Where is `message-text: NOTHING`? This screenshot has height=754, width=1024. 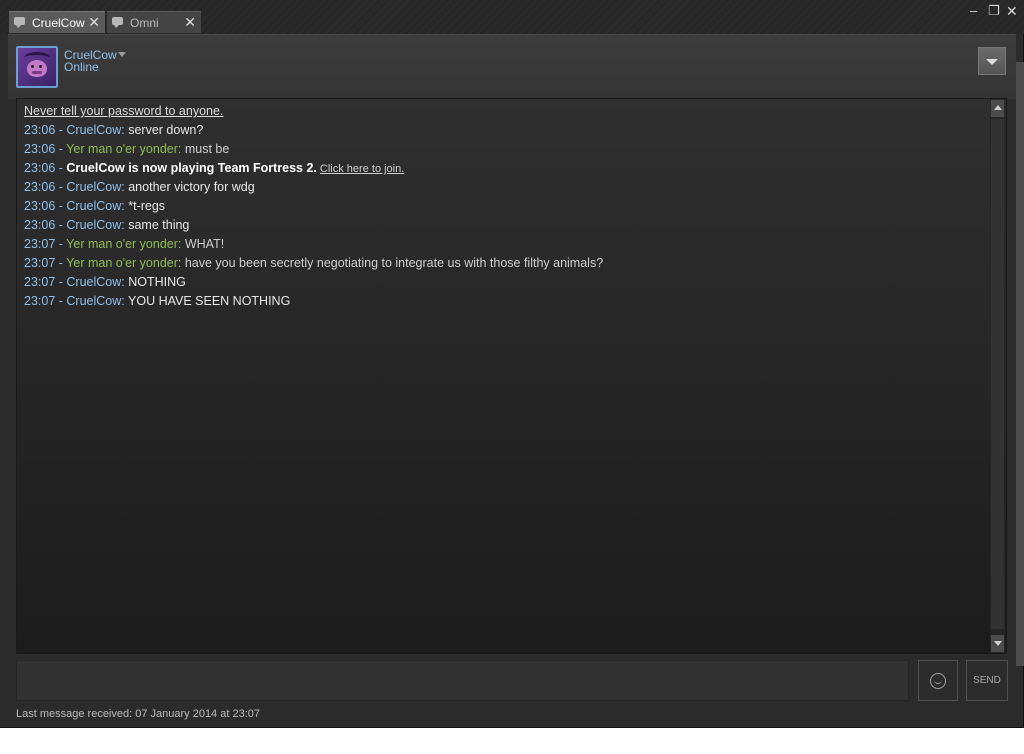 message-text: NOTHING is located at coordinates (157, 282).